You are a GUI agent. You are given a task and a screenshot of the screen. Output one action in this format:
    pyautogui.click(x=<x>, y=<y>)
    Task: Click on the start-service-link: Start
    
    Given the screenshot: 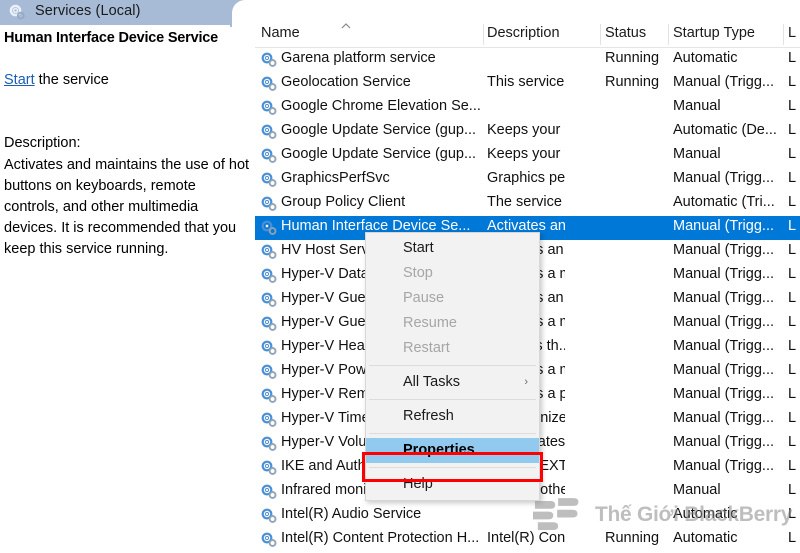 What is the action you would take?
    pyautogui.click(x=19, y=80)
    